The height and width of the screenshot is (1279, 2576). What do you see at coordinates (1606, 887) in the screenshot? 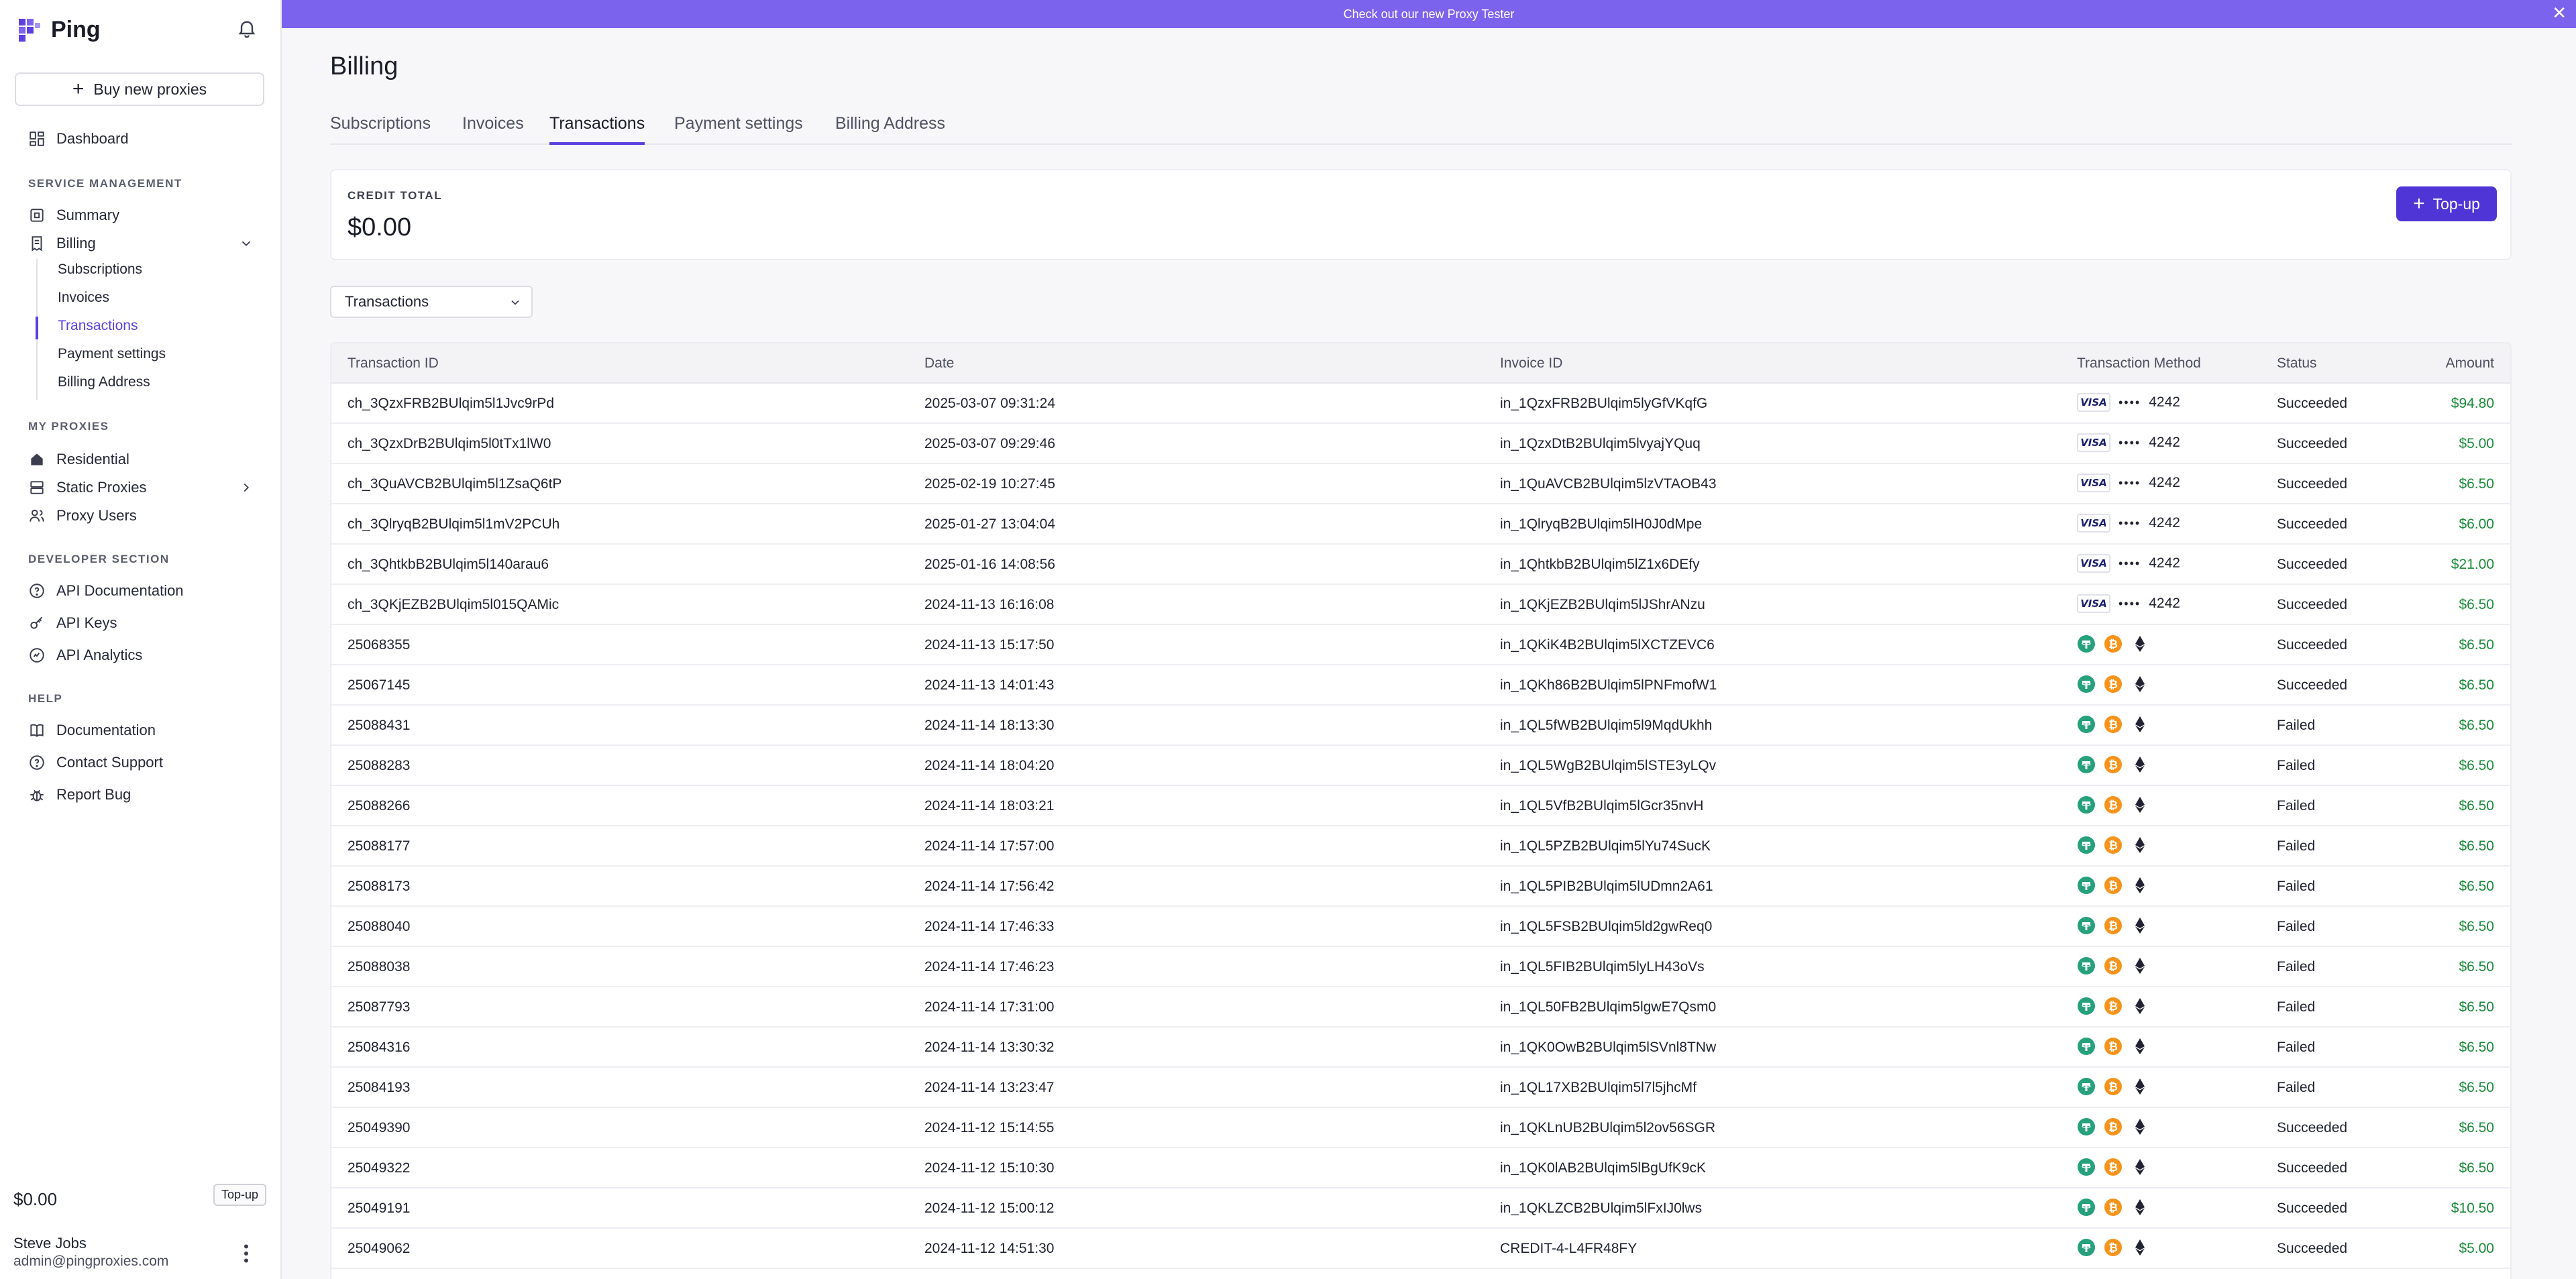
I see `invoice-id: in_1QL5PIB2BUlqim5lUDmn2A61` at bounding box center [1606, 887].